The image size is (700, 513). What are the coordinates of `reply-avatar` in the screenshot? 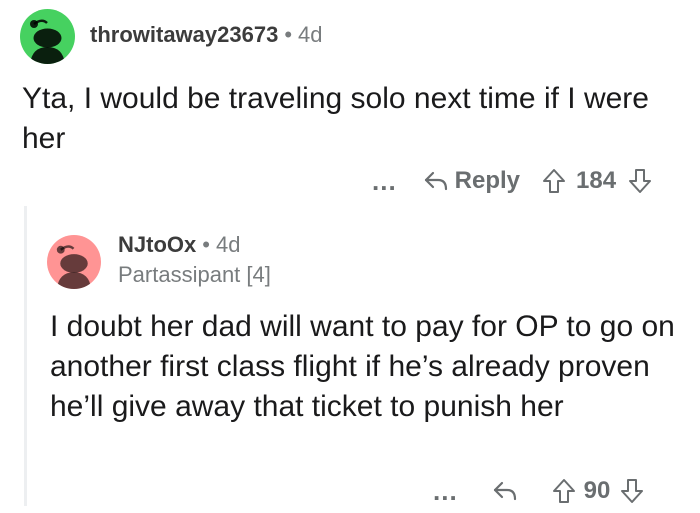 It's located at (74, 262).